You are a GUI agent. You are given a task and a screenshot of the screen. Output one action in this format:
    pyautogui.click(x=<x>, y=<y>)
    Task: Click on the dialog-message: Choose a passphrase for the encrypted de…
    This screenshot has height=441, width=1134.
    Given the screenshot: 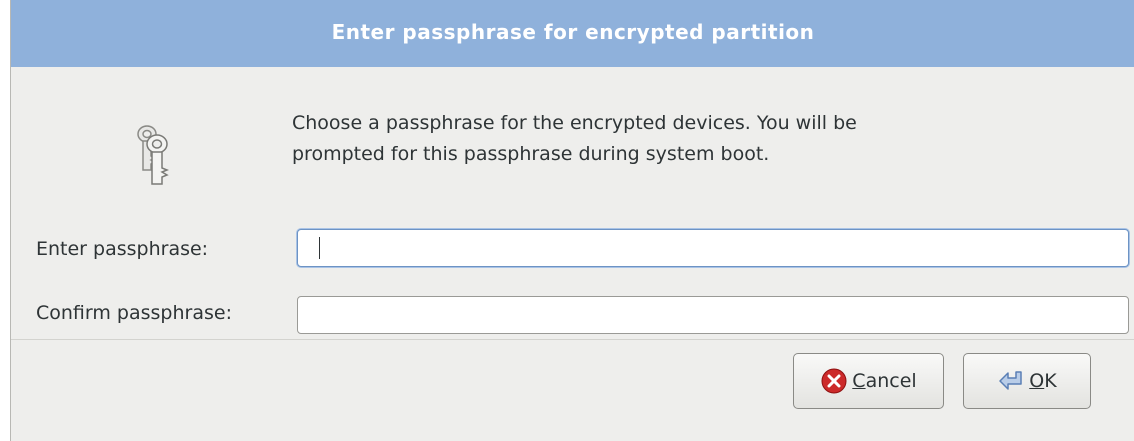 What is the action you would take?
    pyautogui.click(x=574, y=138)
    